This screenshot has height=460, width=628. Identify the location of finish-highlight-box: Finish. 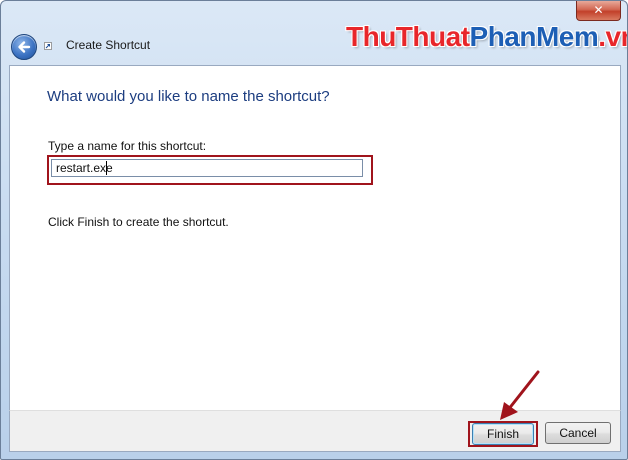
(503, 434).